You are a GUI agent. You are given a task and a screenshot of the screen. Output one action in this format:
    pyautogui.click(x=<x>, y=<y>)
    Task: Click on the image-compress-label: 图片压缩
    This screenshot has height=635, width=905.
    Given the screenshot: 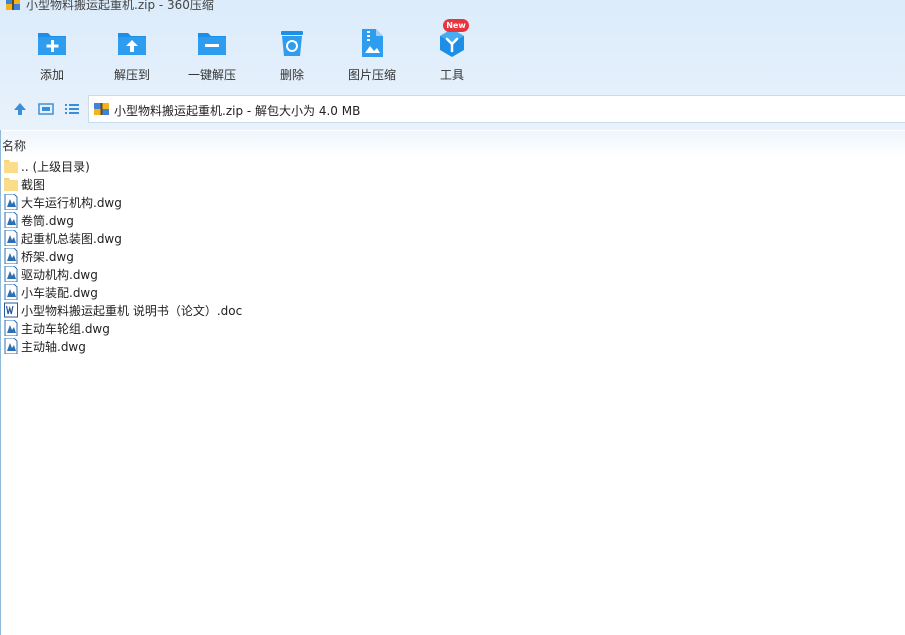 What is the action you would take?
    pyautogui.click(x=371, y=75)
    